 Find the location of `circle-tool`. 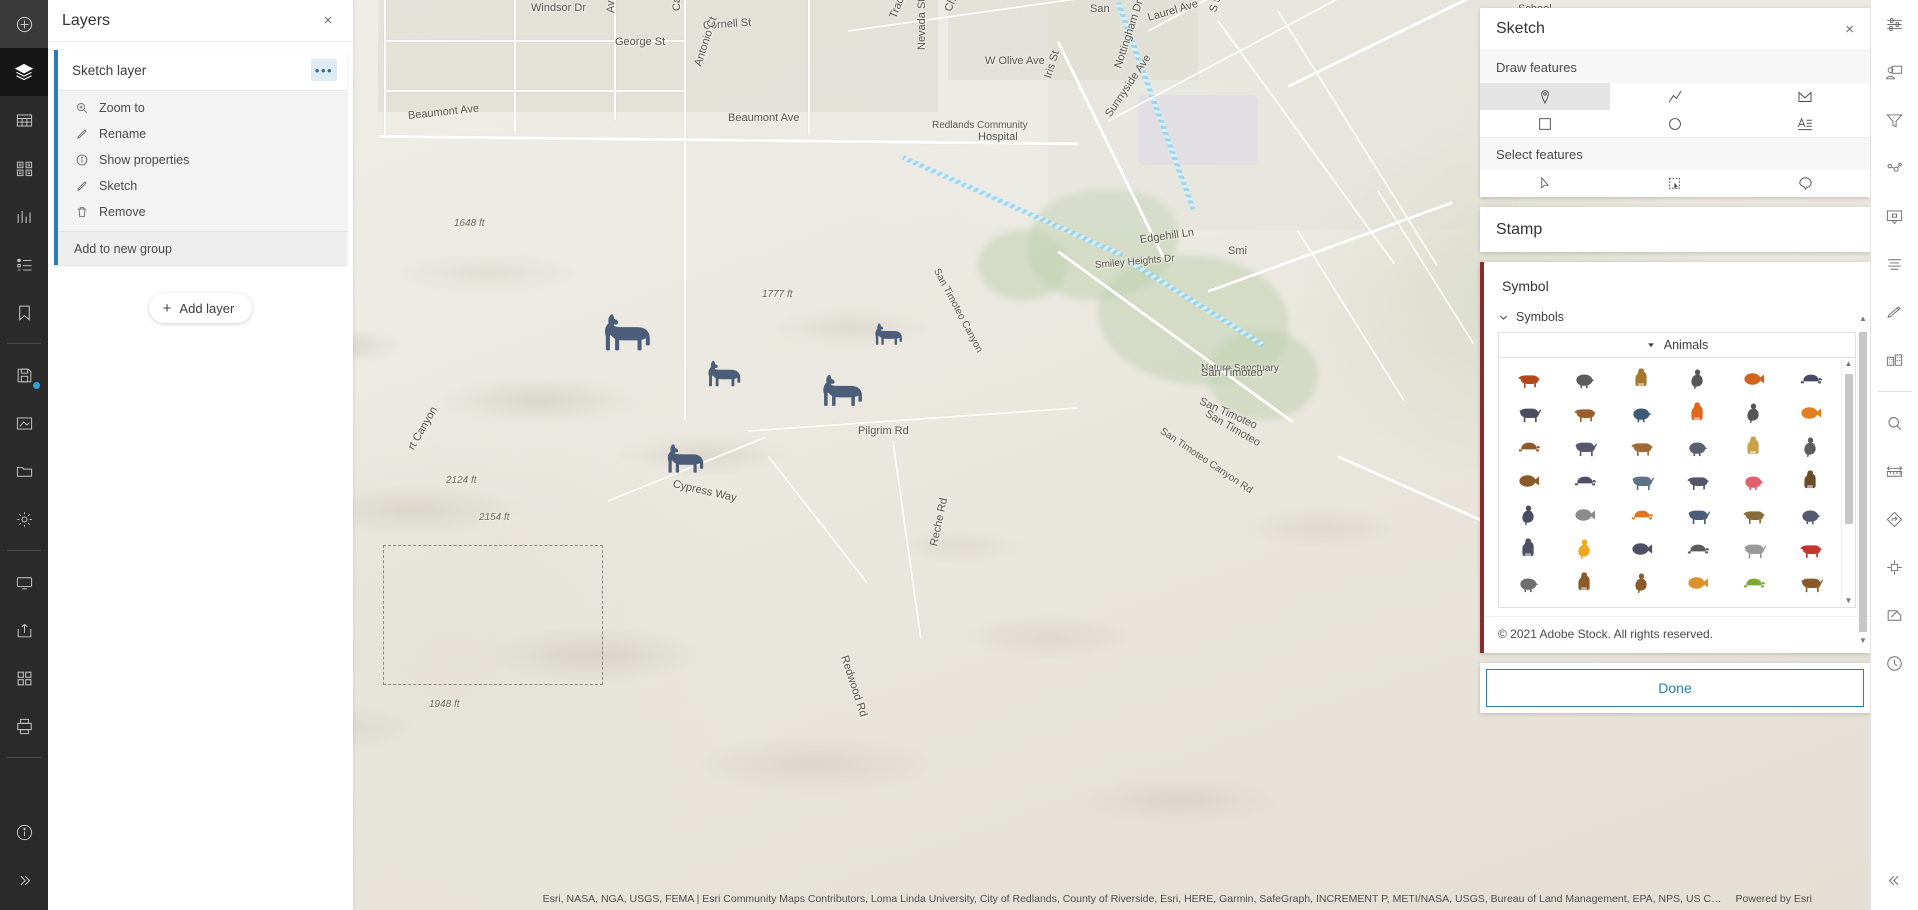

circle-tool is located at coordinates (1675, 123).